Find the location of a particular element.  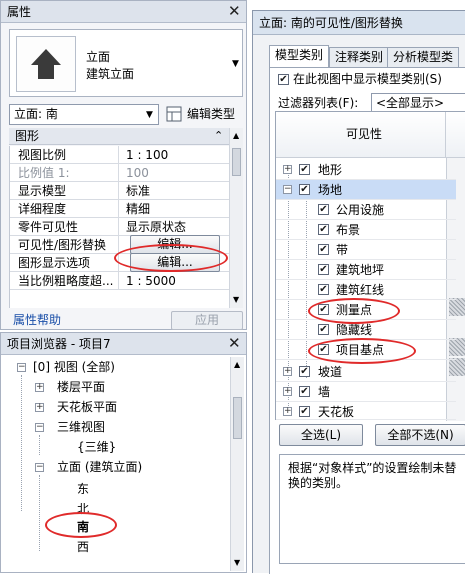

property-row: 零件可见性 显示原状态 is located at coordinates (123, 227).